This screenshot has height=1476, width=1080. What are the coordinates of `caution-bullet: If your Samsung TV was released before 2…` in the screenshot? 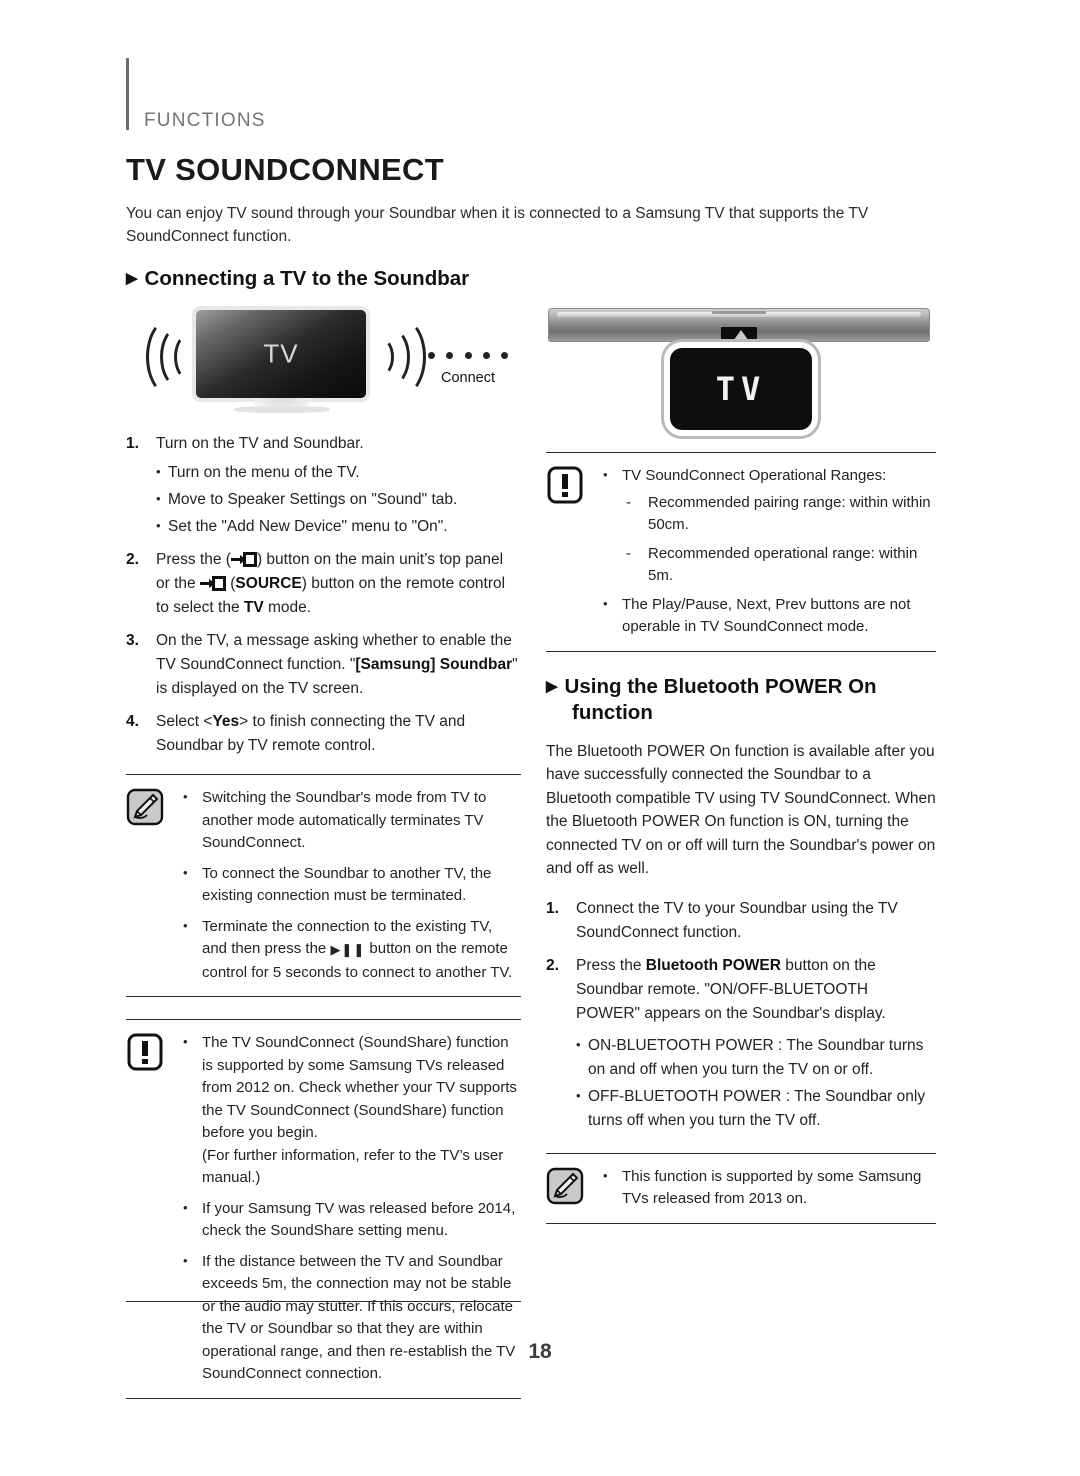 It's located at (348, 1220).